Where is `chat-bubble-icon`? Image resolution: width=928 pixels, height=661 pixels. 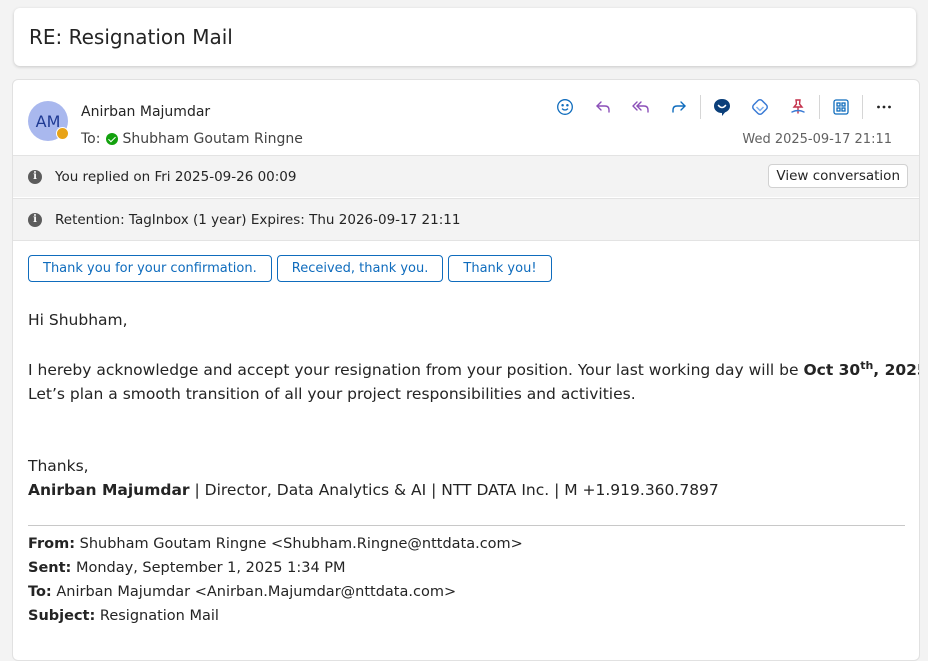
chat-bubble-icon is located at coordinates (722, 107).